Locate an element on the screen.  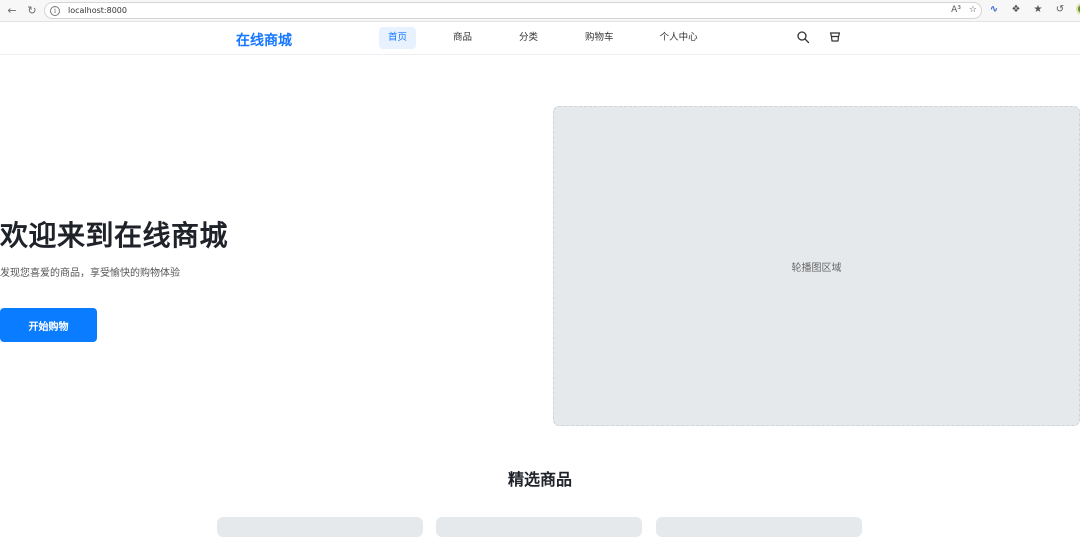
nav-categories: 分类 is located at coordinates (528, 38).